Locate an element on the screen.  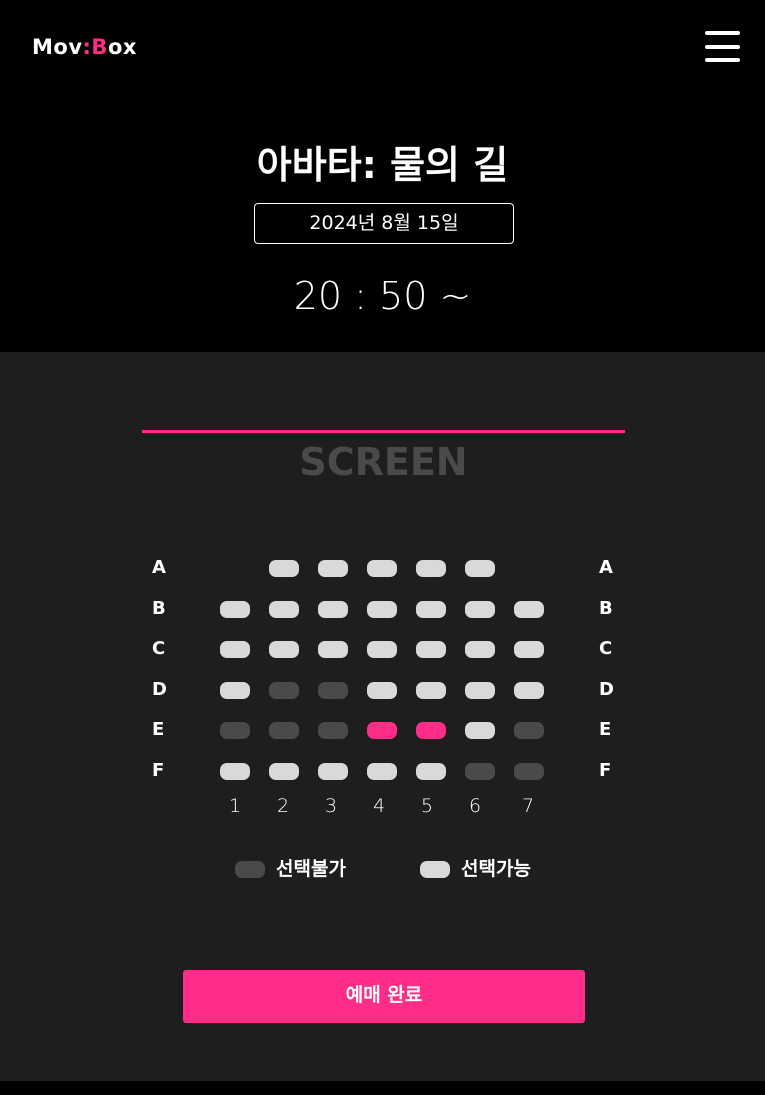
column-label-2: 2 is located at coordinates (283, 806).